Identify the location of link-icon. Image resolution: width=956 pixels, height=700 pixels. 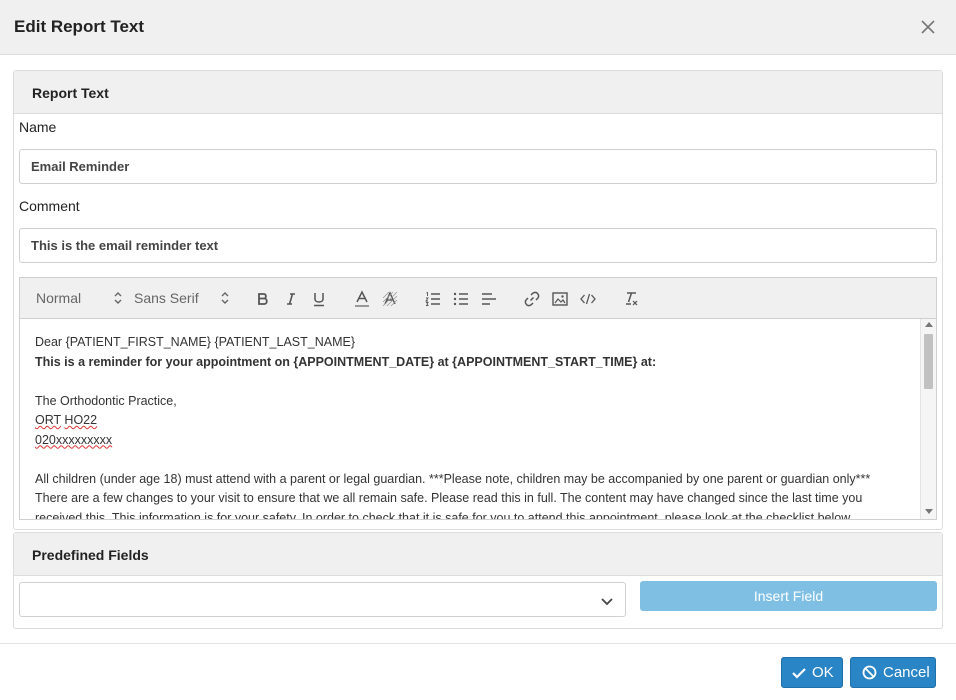
(532, 299).